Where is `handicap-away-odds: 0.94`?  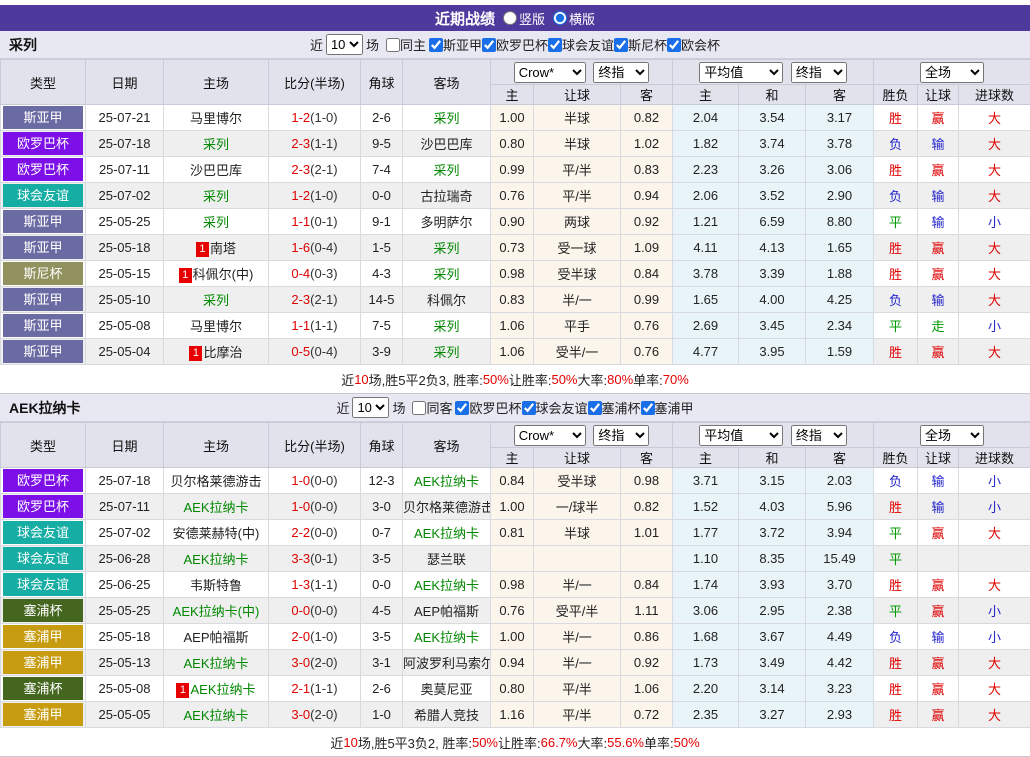
handicap-away-odds: 0.94 is located at coordinates (647, 196).